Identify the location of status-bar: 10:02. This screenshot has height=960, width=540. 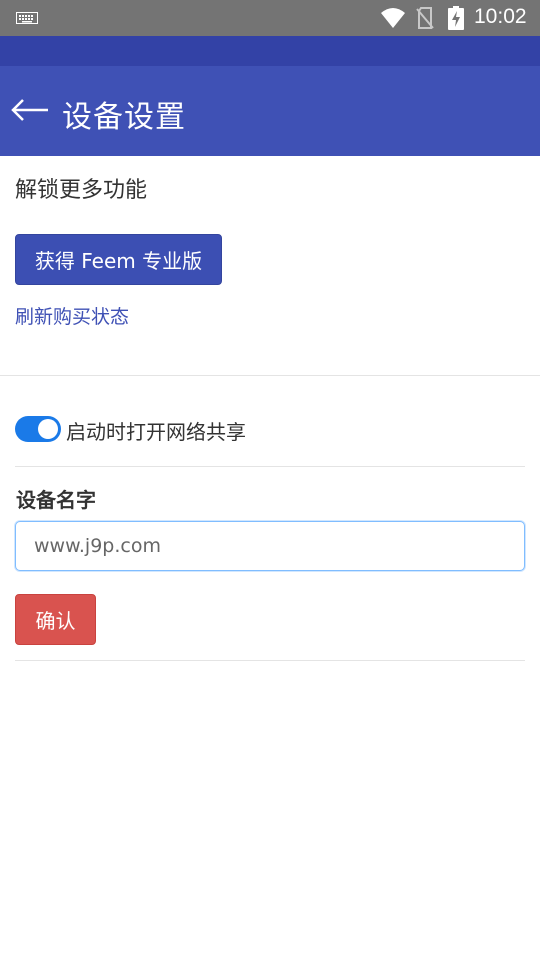
(270, 18).